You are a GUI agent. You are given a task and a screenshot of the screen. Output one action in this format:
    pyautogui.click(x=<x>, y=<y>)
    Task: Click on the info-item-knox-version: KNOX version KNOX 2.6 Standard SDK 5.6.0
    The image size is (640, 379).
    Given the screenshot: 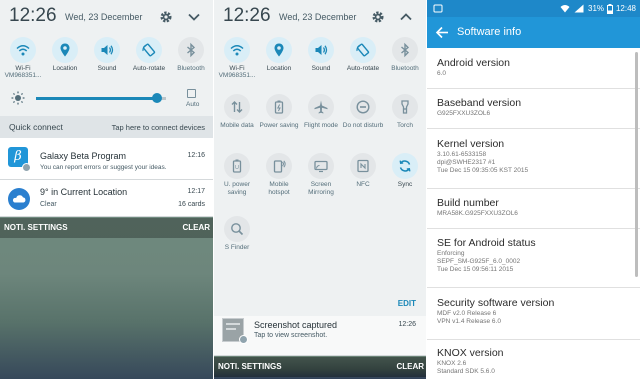 What is the action you would take?
    pyautogui.click(x=531, y=361)
    